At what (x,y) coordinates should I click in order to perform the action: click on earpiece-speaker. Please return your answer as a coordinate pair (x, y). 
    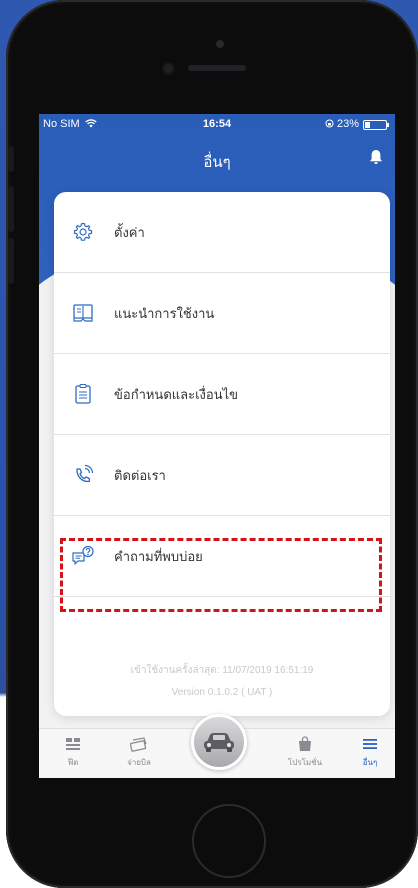
    Looking at the image, I should click on (217, 68).